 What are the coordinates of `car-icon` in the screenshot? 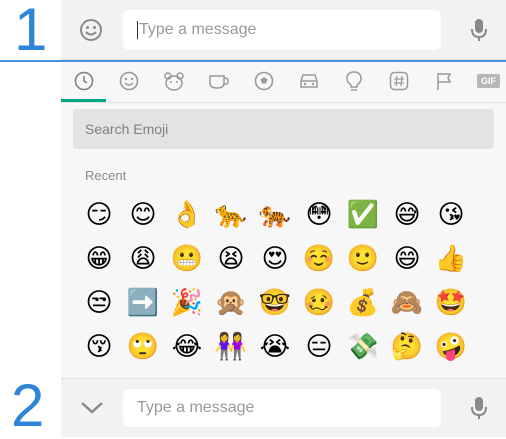 It's located at (308, 81).